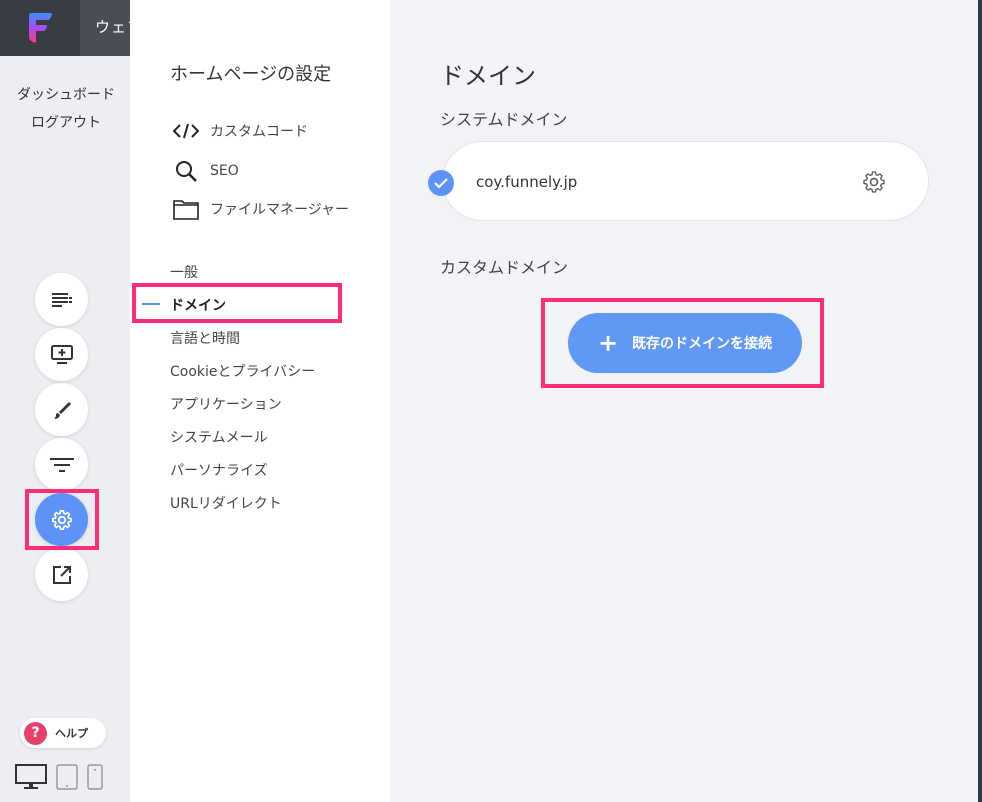 This screenshot has height=802, width=982. Describe the element at coordinates (186, 209) in the screenshot. I see `folder-icon` at that location.